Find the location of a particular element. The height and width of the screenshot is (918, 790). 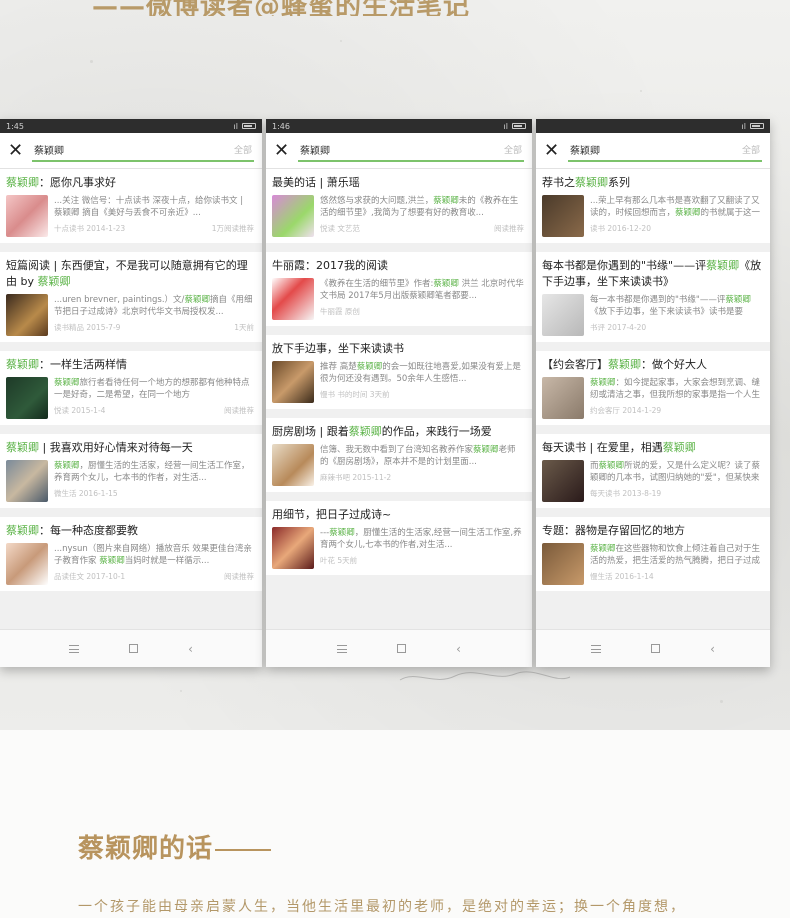

item-meta: 悦读 文艺范 阅读推荐 is located at coordinates (422, 229).